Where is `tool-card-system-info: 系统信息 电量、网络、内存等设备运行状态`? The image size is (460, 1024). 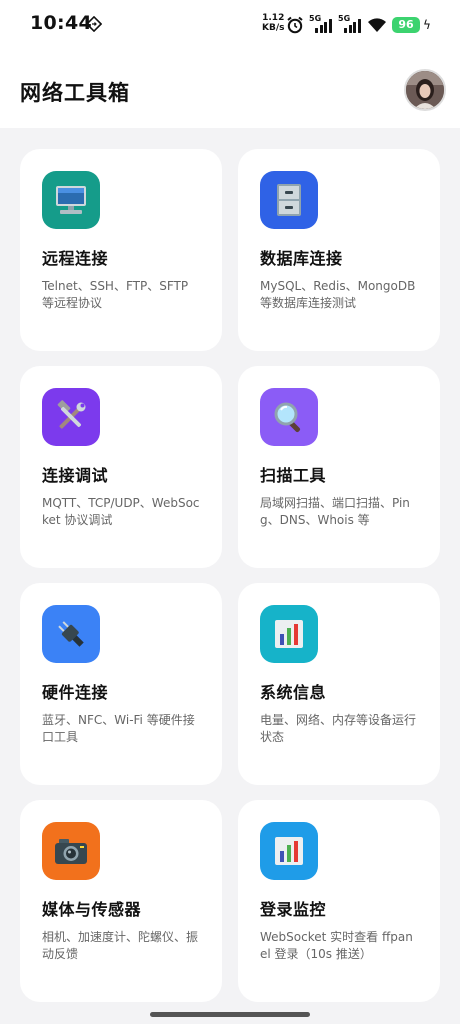
tool-card-system-info: 系统信息 电量、网络、内存等设备运行状态 is located at coordinates (339, 684).